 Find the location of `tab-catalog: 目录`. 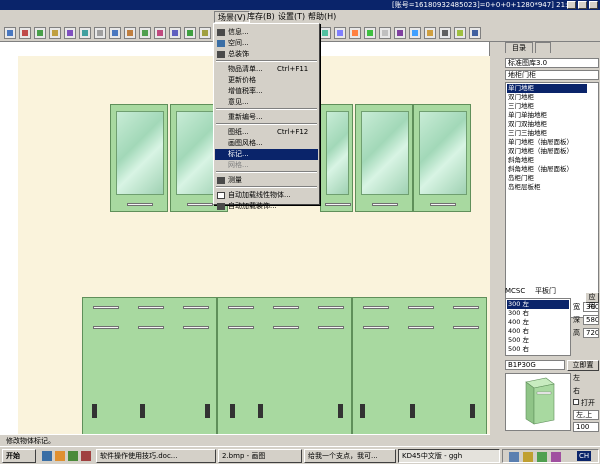

tab-catalog: 目录 is located at coordinates (519, 47).